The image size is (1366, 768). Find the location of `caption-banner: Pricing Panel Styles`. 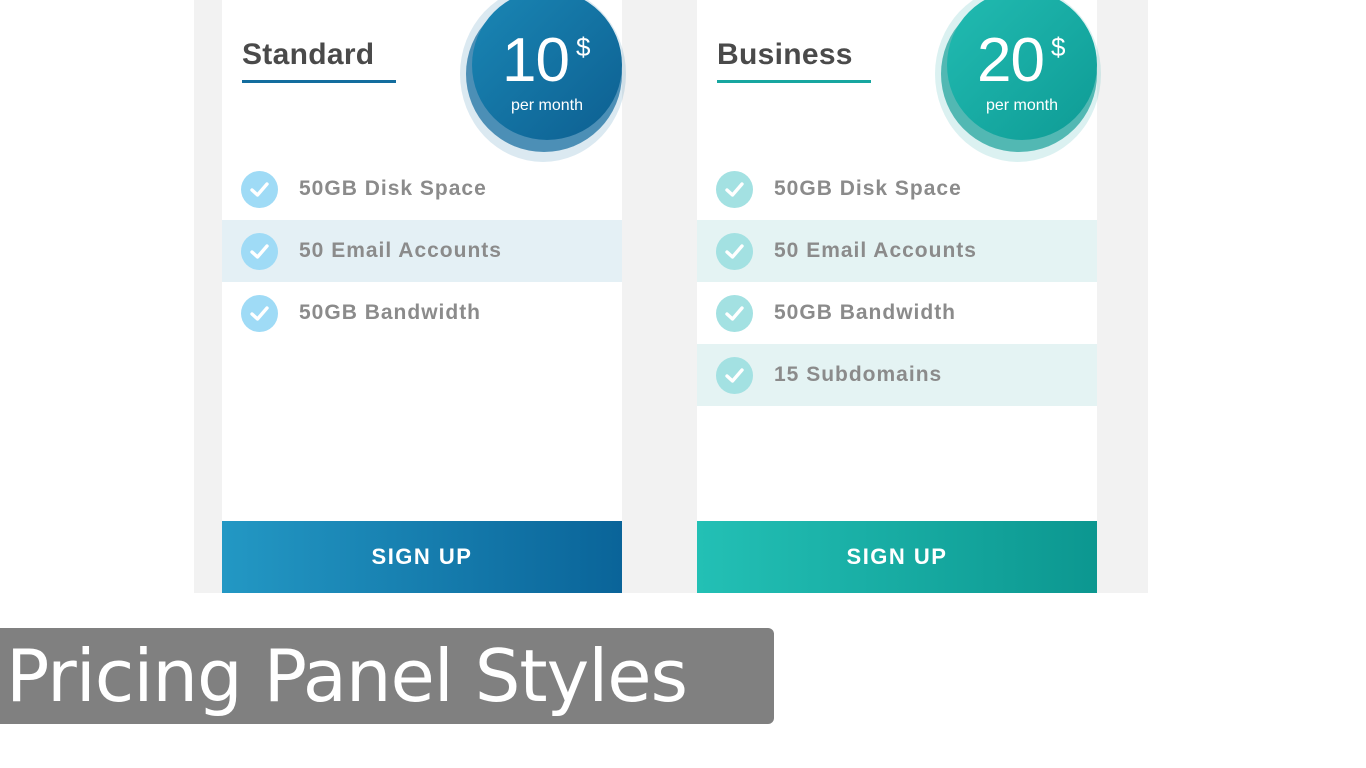

caption-banner: Pricing Panel Styles is located at coordinates (387, 676).